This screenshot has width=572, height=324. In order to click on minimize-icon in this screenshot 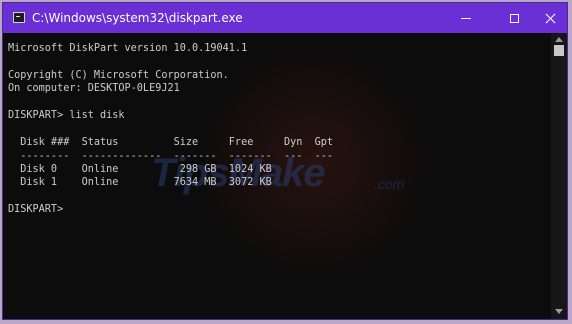, I will do `click(466, 18)`.